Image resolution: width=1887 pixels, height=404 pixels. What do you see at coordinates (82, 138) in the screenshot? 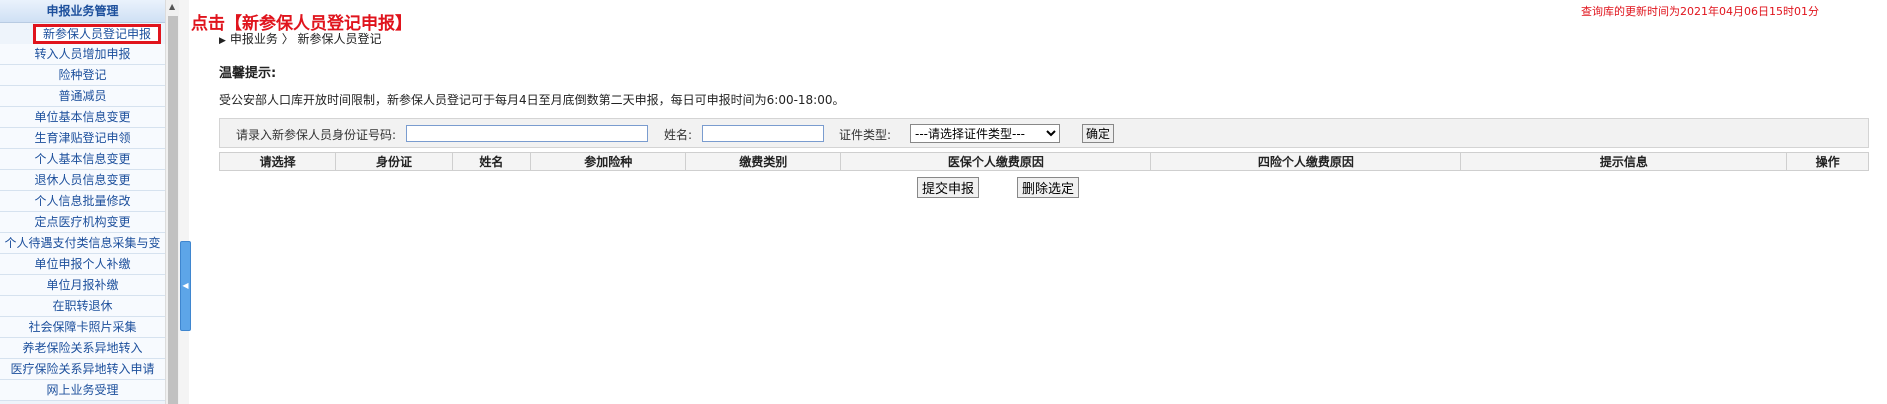
I see `sidebar-item-5: 生育津贴登记申领` at bounding box center [82, 138].